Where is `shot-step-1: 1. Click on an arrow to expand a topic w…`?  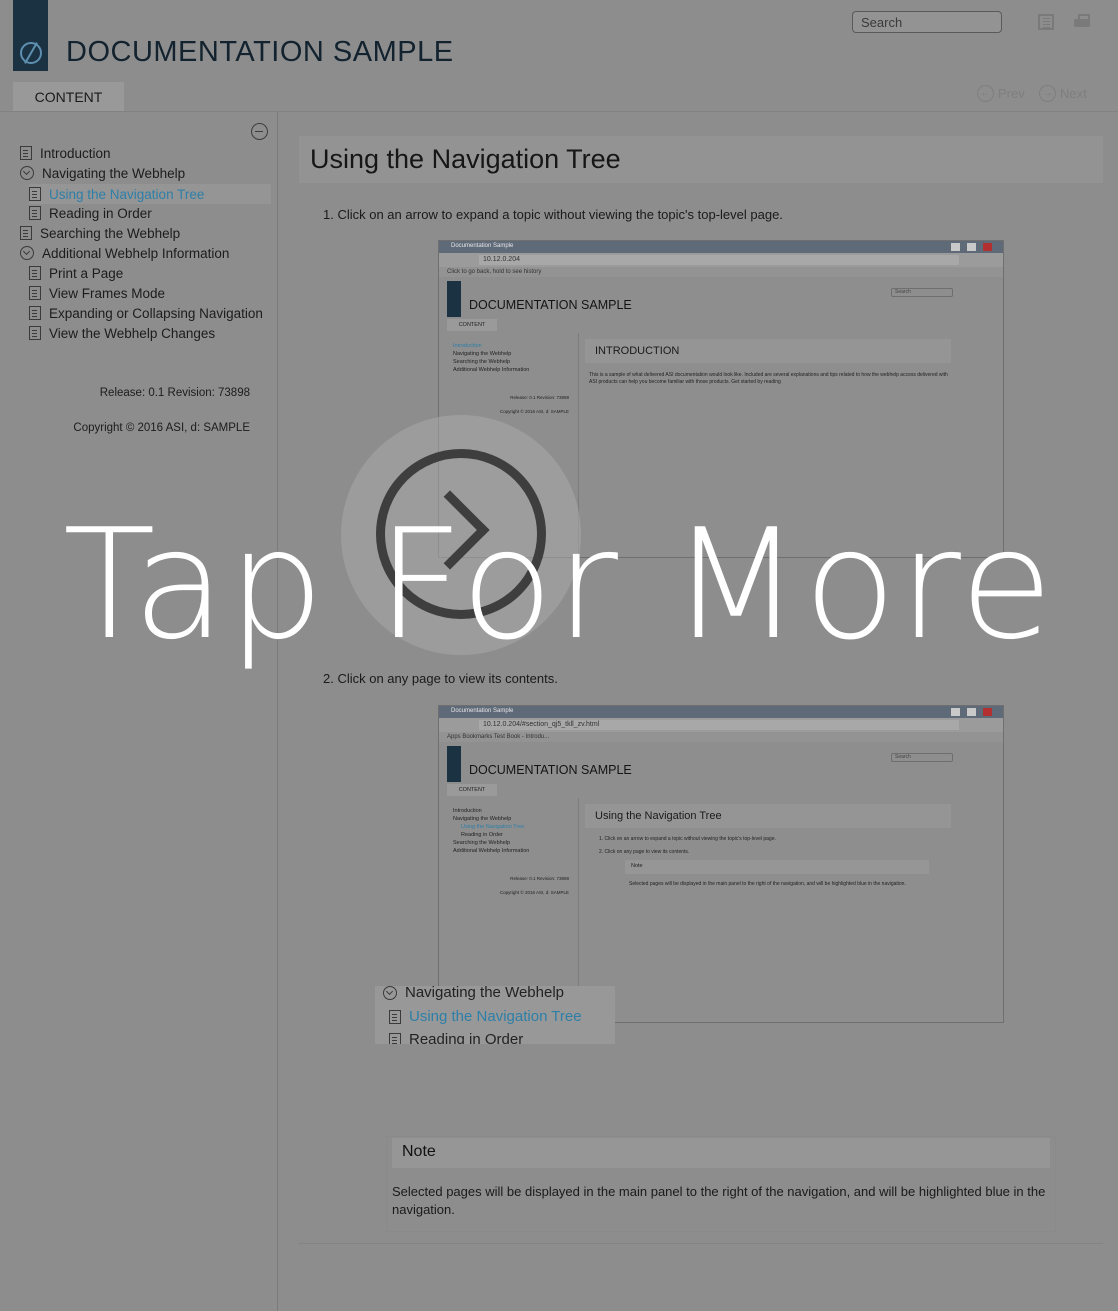
shot-step-1: 1. Click on an arrow to expand a topic w… is located at coordinates (687, 839).